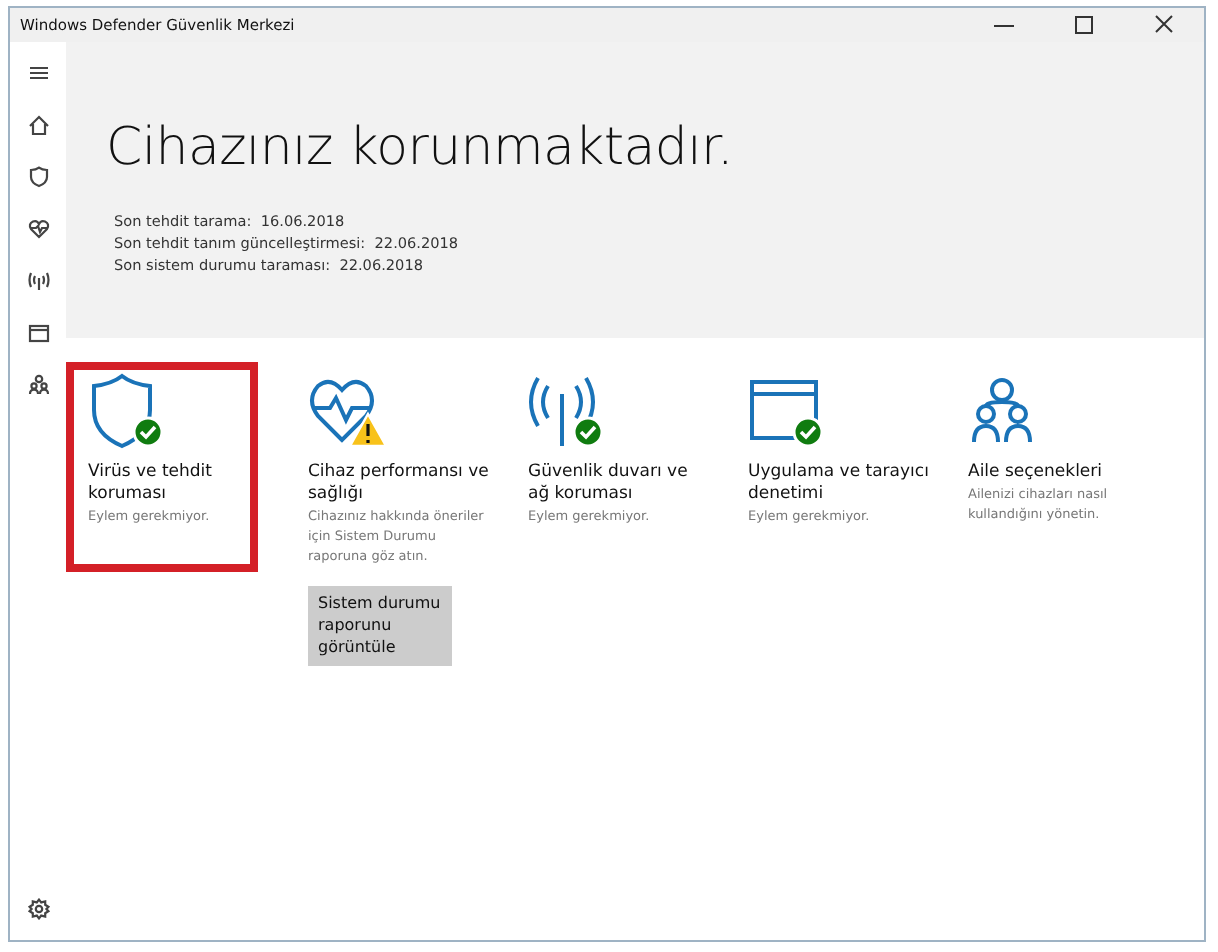 Image resolution: width=1218 pixels, height=952 pixels. I want to click on tile-title: Virüs ve tehdit koruması, so click(179, 484).